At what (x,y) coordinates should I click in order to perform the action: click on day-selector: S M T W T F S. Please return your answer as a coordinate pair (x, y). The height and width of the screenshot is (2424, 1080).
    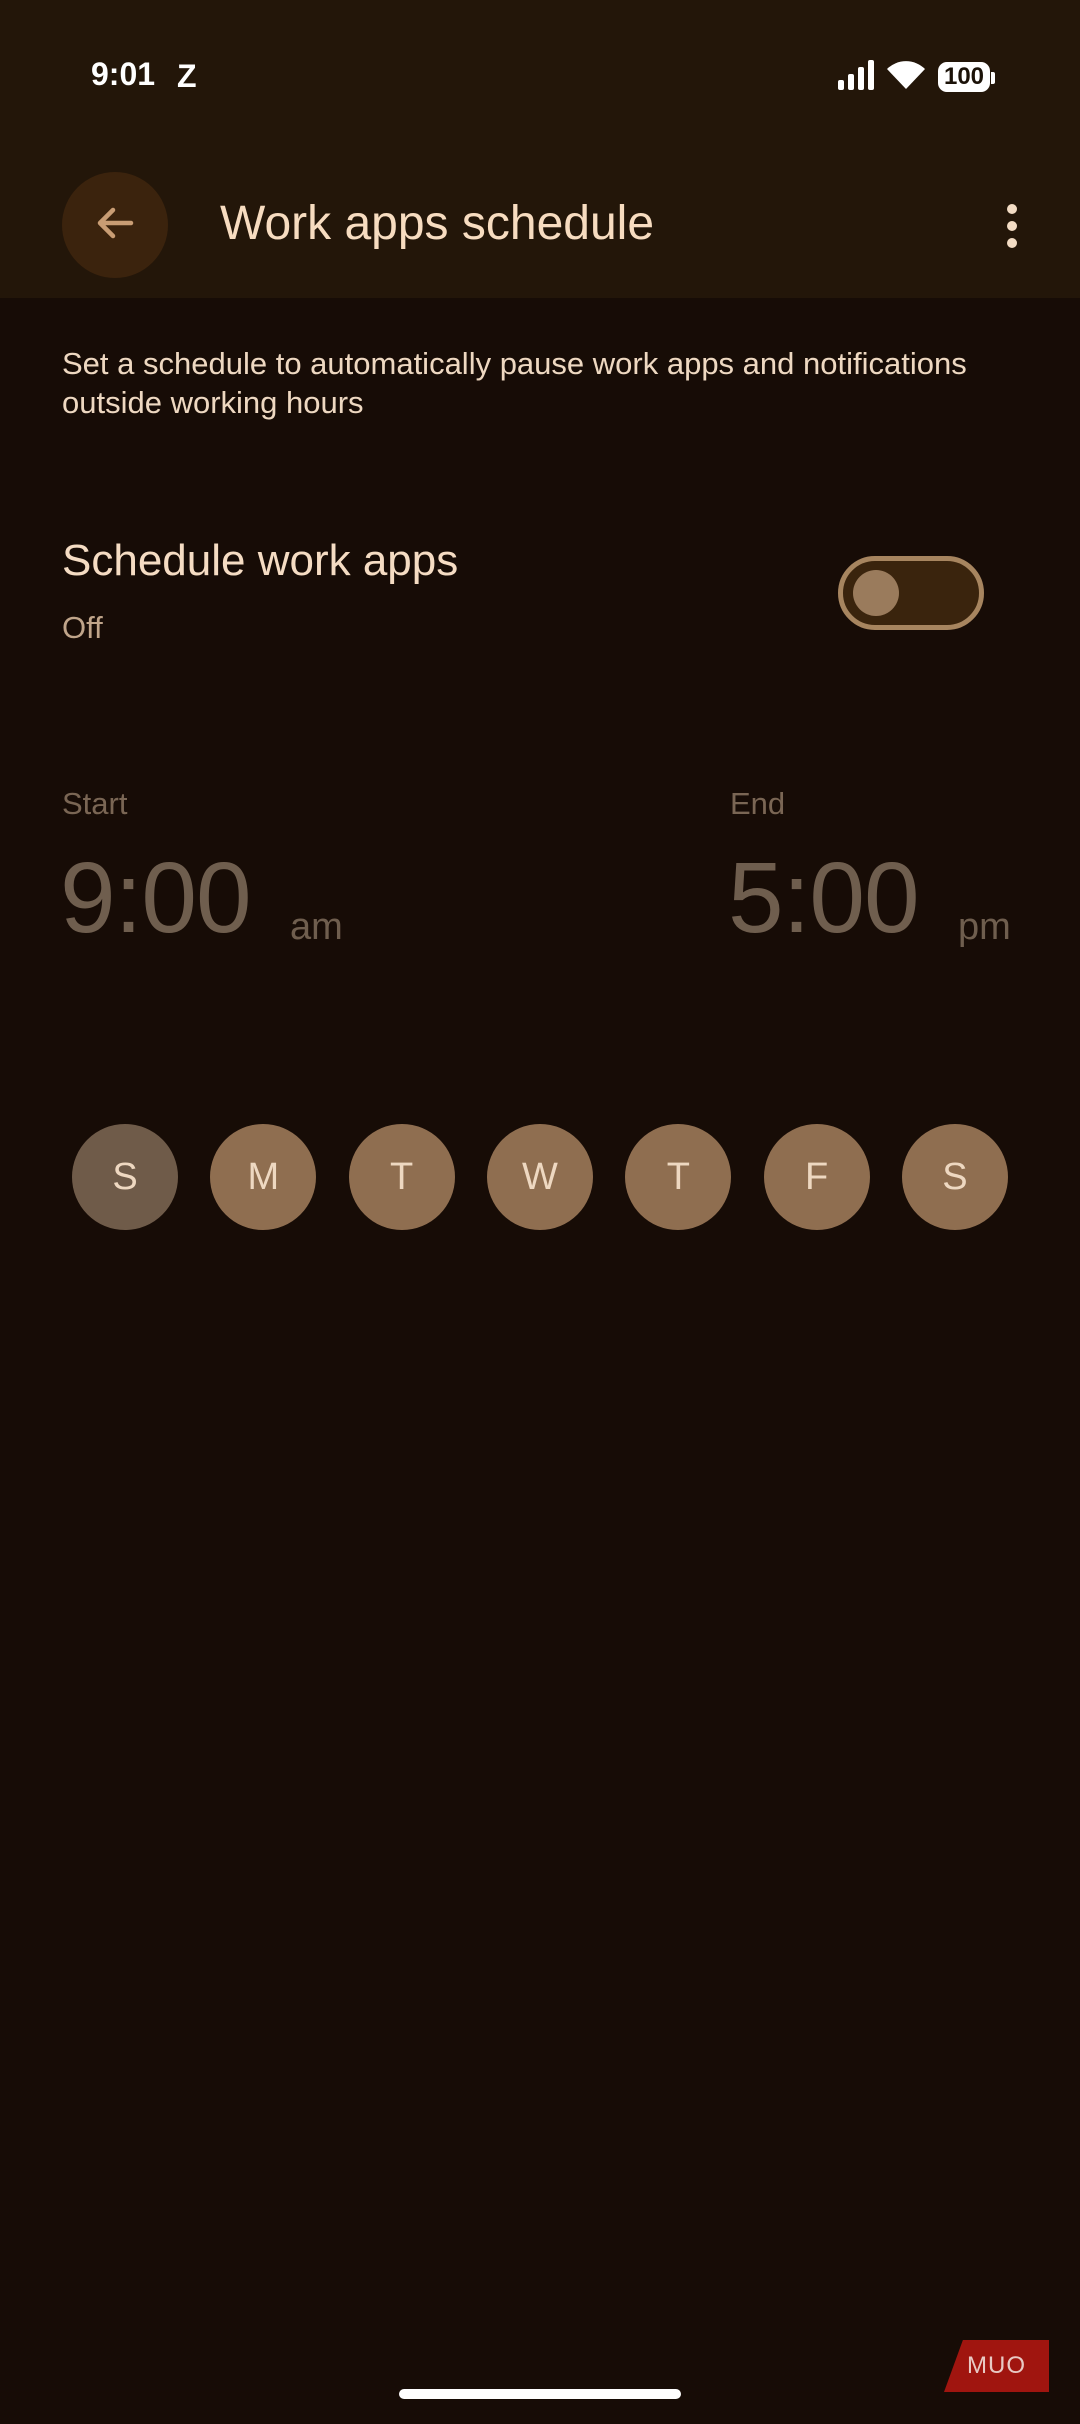
    Looking at the image, I should click on (540, 1177).